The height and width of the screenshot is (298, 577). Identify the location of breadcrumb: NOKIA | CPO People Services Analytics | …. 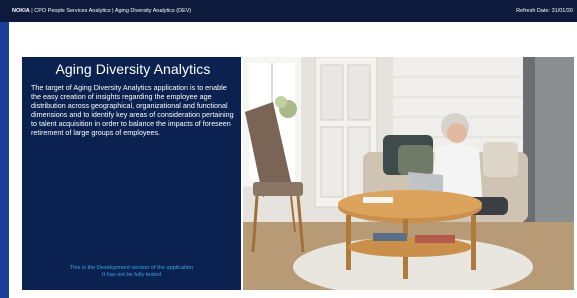
(101, 11).